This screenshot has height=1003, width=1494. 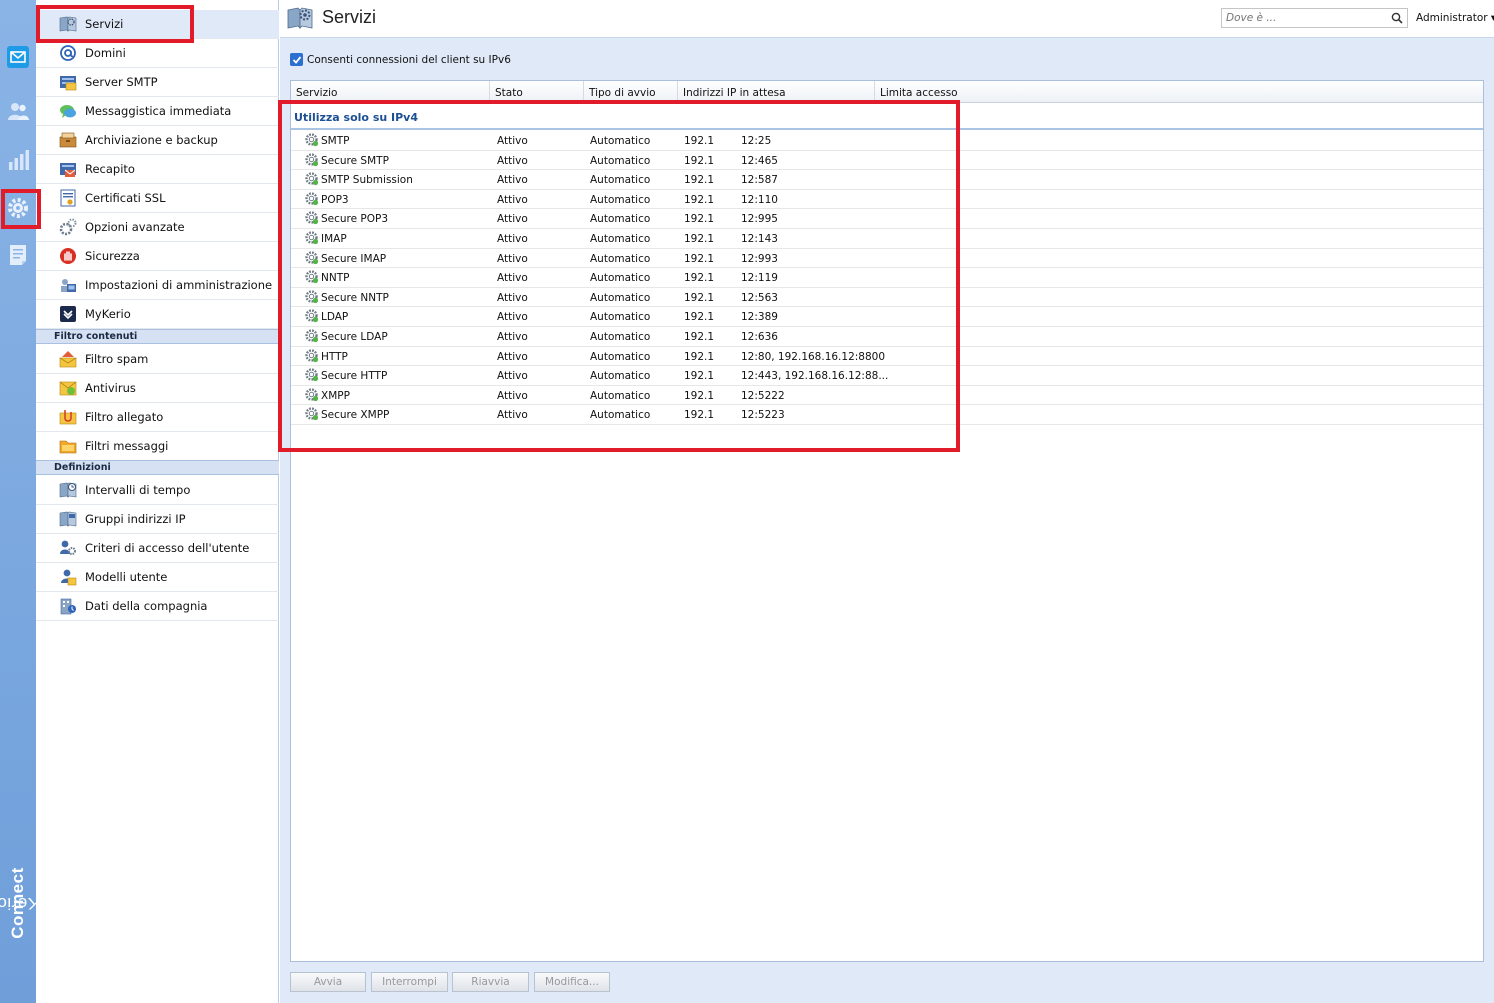 I want to click on nav-item-impostazioni-di-amministrazione: Impostazioni di amministrazione, so click(x=157, y=285).